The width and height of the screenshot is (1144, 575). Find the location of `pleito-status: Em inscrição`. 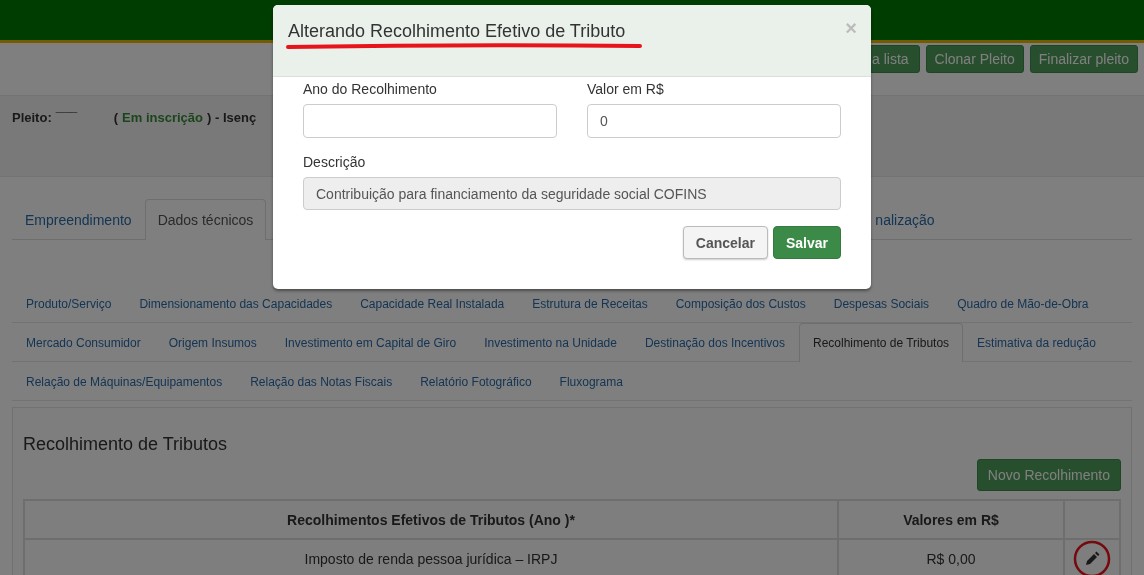

pleito-status: Em inscrição is located at coordinates (162, 117).